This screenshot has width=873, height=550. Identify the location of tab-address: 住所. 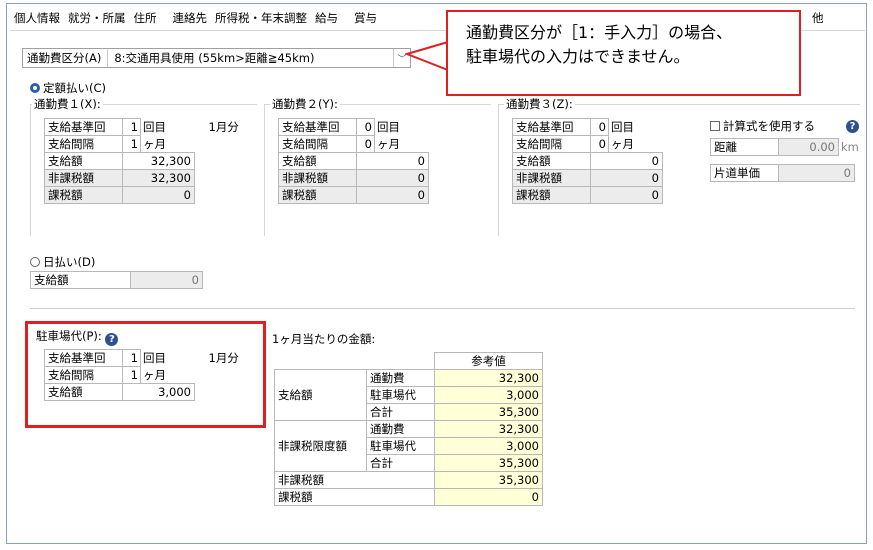
(145, 18).